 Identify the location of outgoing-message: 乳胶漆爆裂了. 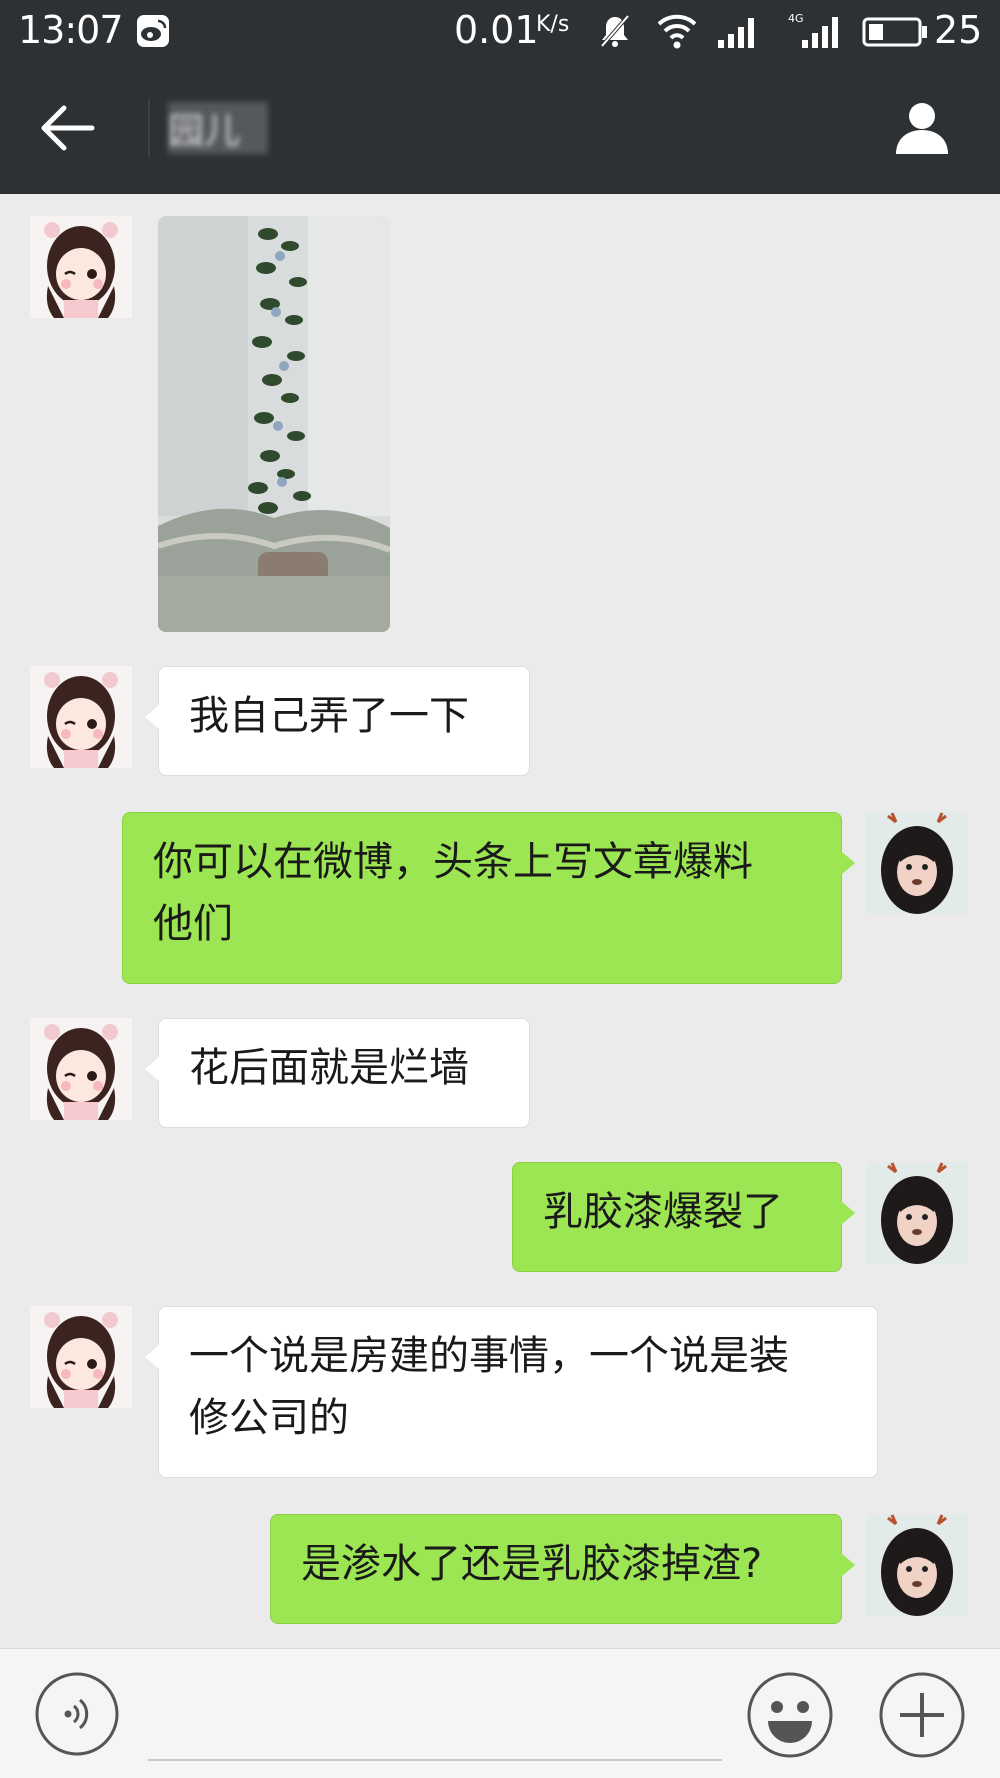
(683, 1217).